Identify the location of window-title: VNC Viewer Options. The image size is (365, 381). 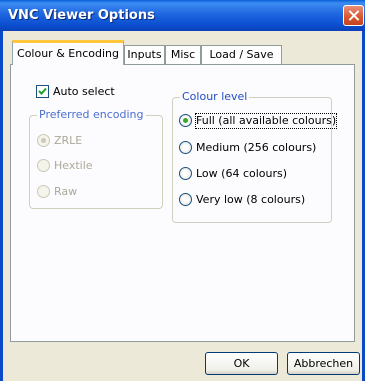
(81, 15).